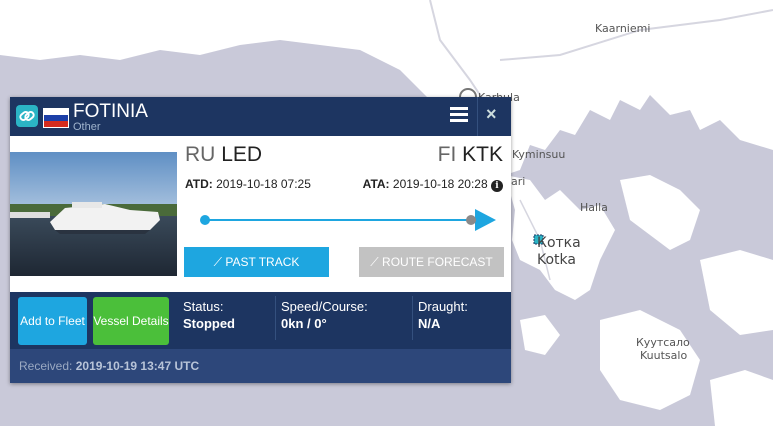 This screenshot has width=773, height=426. Describe the element at coordinates (559, 243) in the screenshot. I see `map-label-kotka-ru: Котка` at that location.